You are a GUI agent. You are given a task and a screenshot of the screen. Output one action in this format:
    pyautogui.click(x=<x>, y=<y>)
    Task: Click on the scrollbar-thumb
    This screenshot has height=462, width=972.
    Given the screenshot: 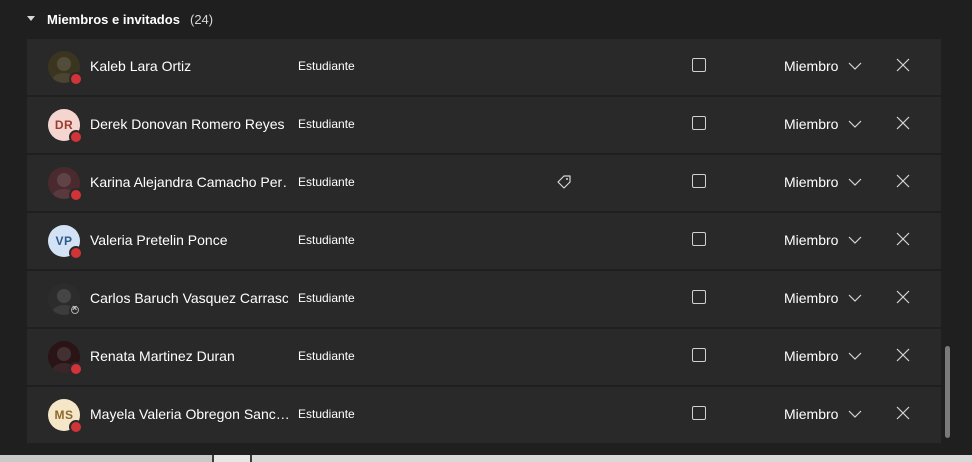 What is the action you would take?
    pyautogui.click(x=947, y=392)
    